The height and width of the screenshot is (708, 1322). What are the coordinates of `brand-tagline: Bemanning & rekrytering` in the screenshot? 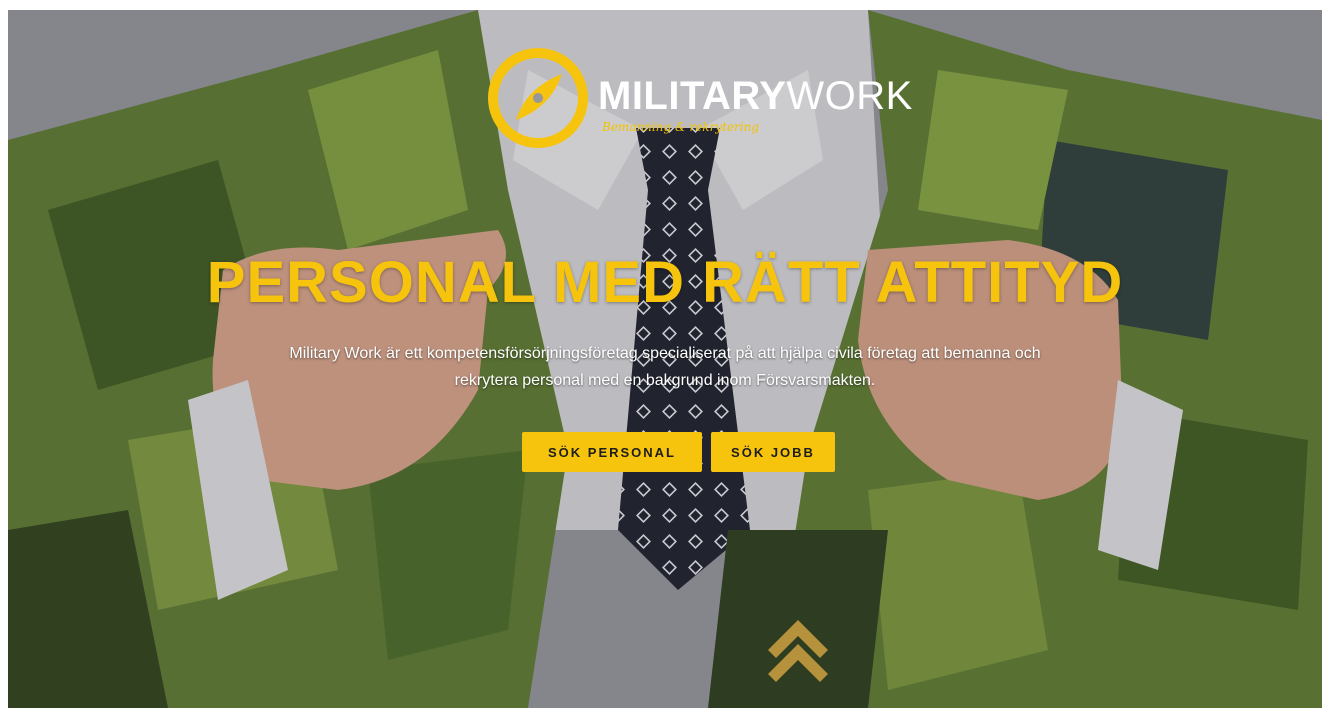 It's located at (681, 127).